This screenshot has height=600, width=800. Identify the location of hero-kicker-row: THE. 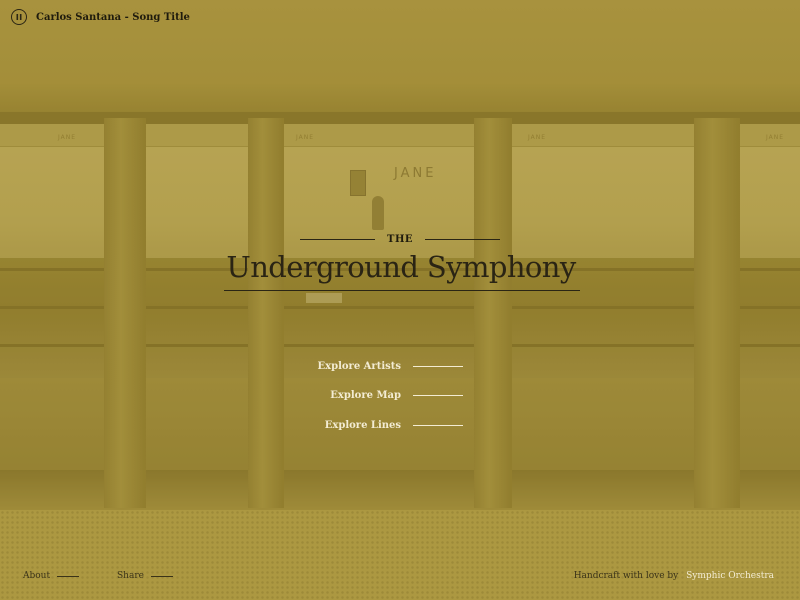
(400, 239).